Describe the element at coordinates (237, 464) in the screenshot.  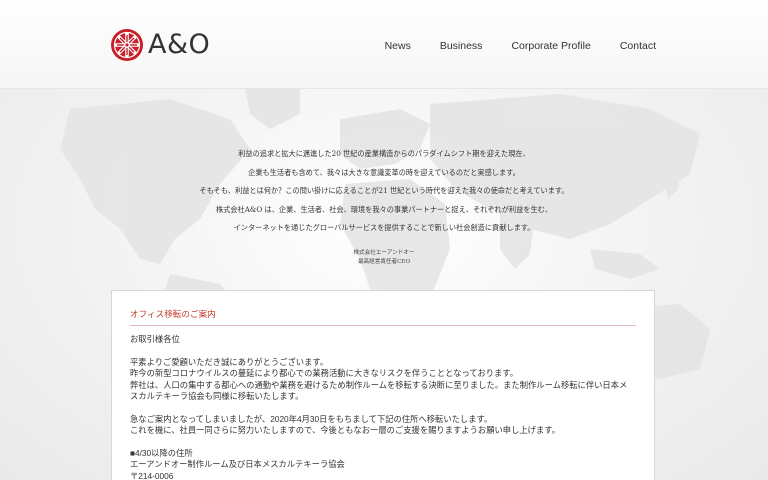
I see `notice-address-line: エーアンドオー制作ルーム及び日本メスカルテキーラ協会` at that location.